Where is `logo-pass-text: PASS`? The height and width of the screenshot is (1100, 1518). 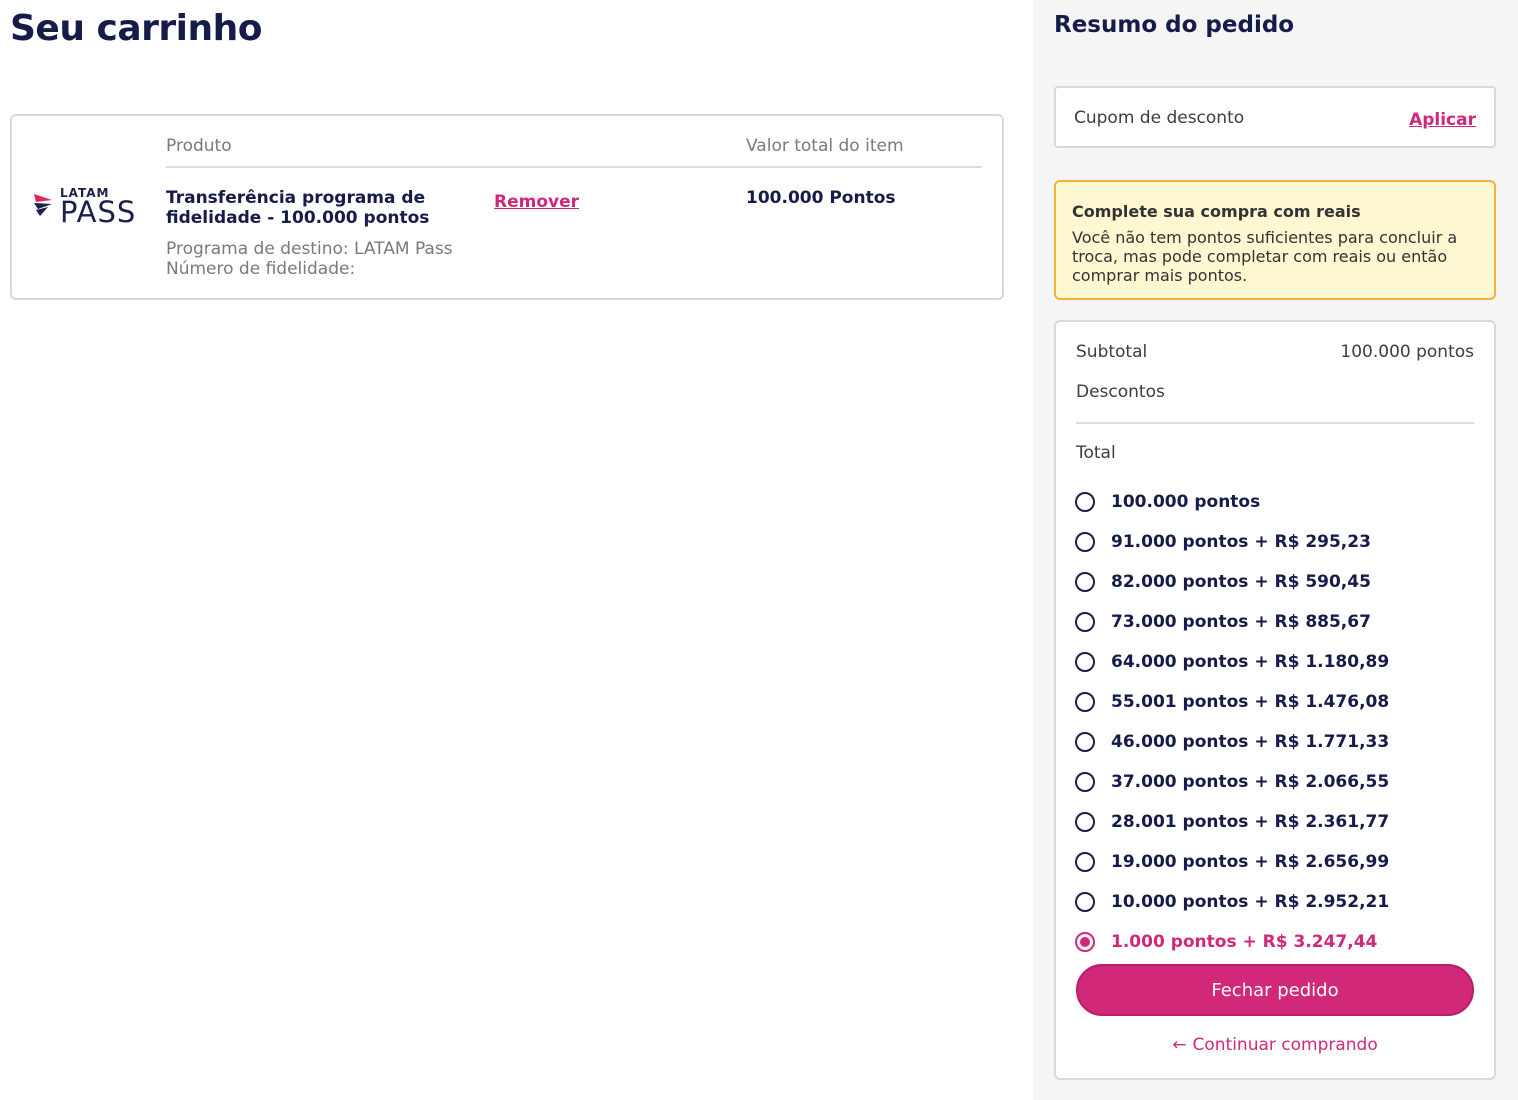
logo-pass-text: PASS is located at coordinates (98, 212).